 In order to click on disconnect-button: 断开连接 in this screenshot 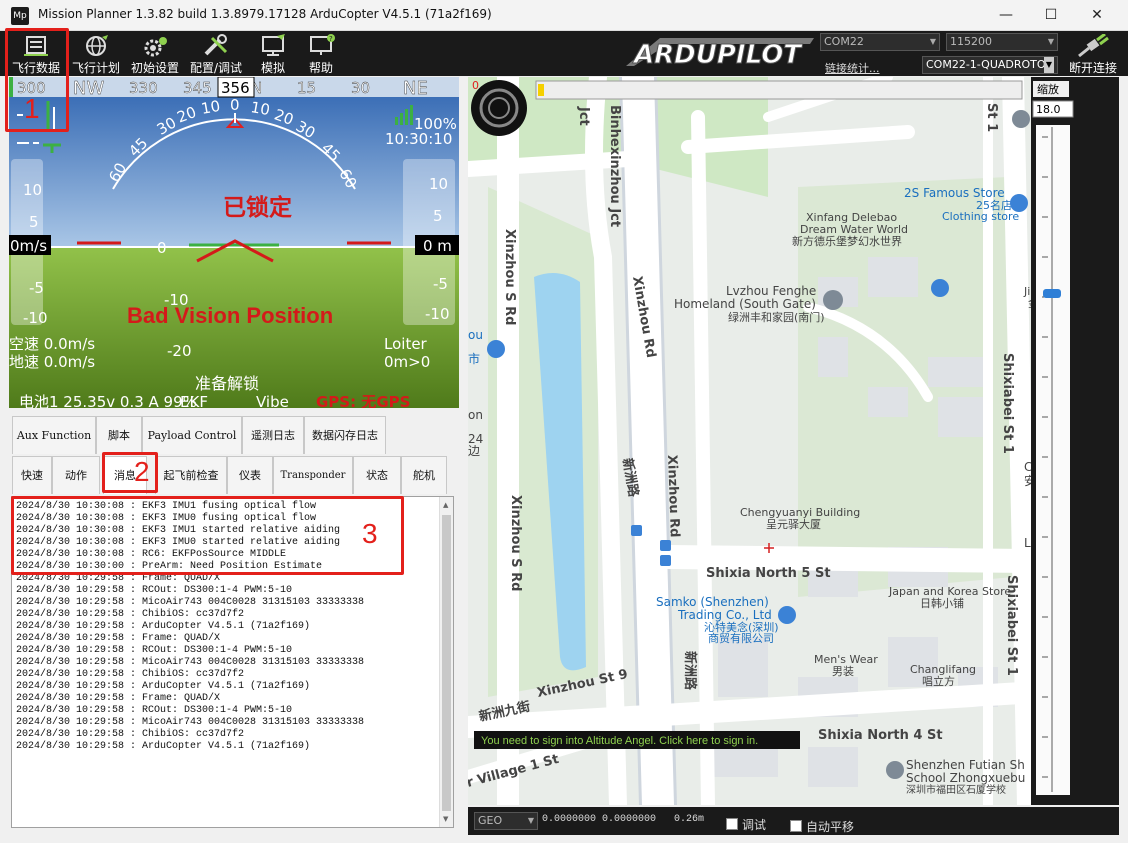, I will do `click(1093, 53)`.